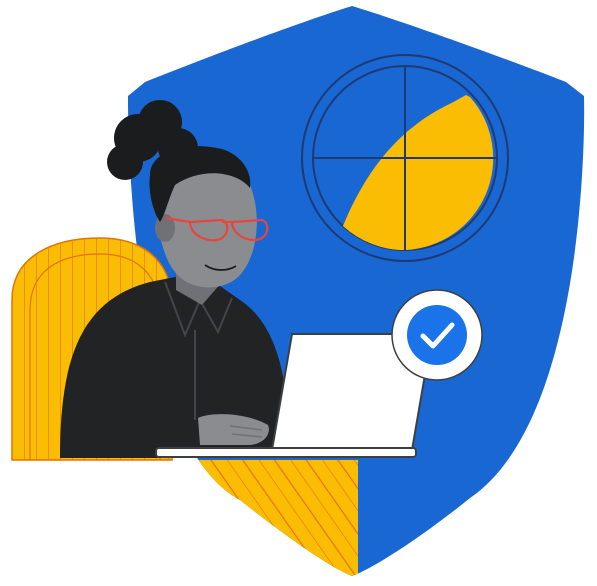  I want to click on checkmark-badge-icon, so click(437, 335).